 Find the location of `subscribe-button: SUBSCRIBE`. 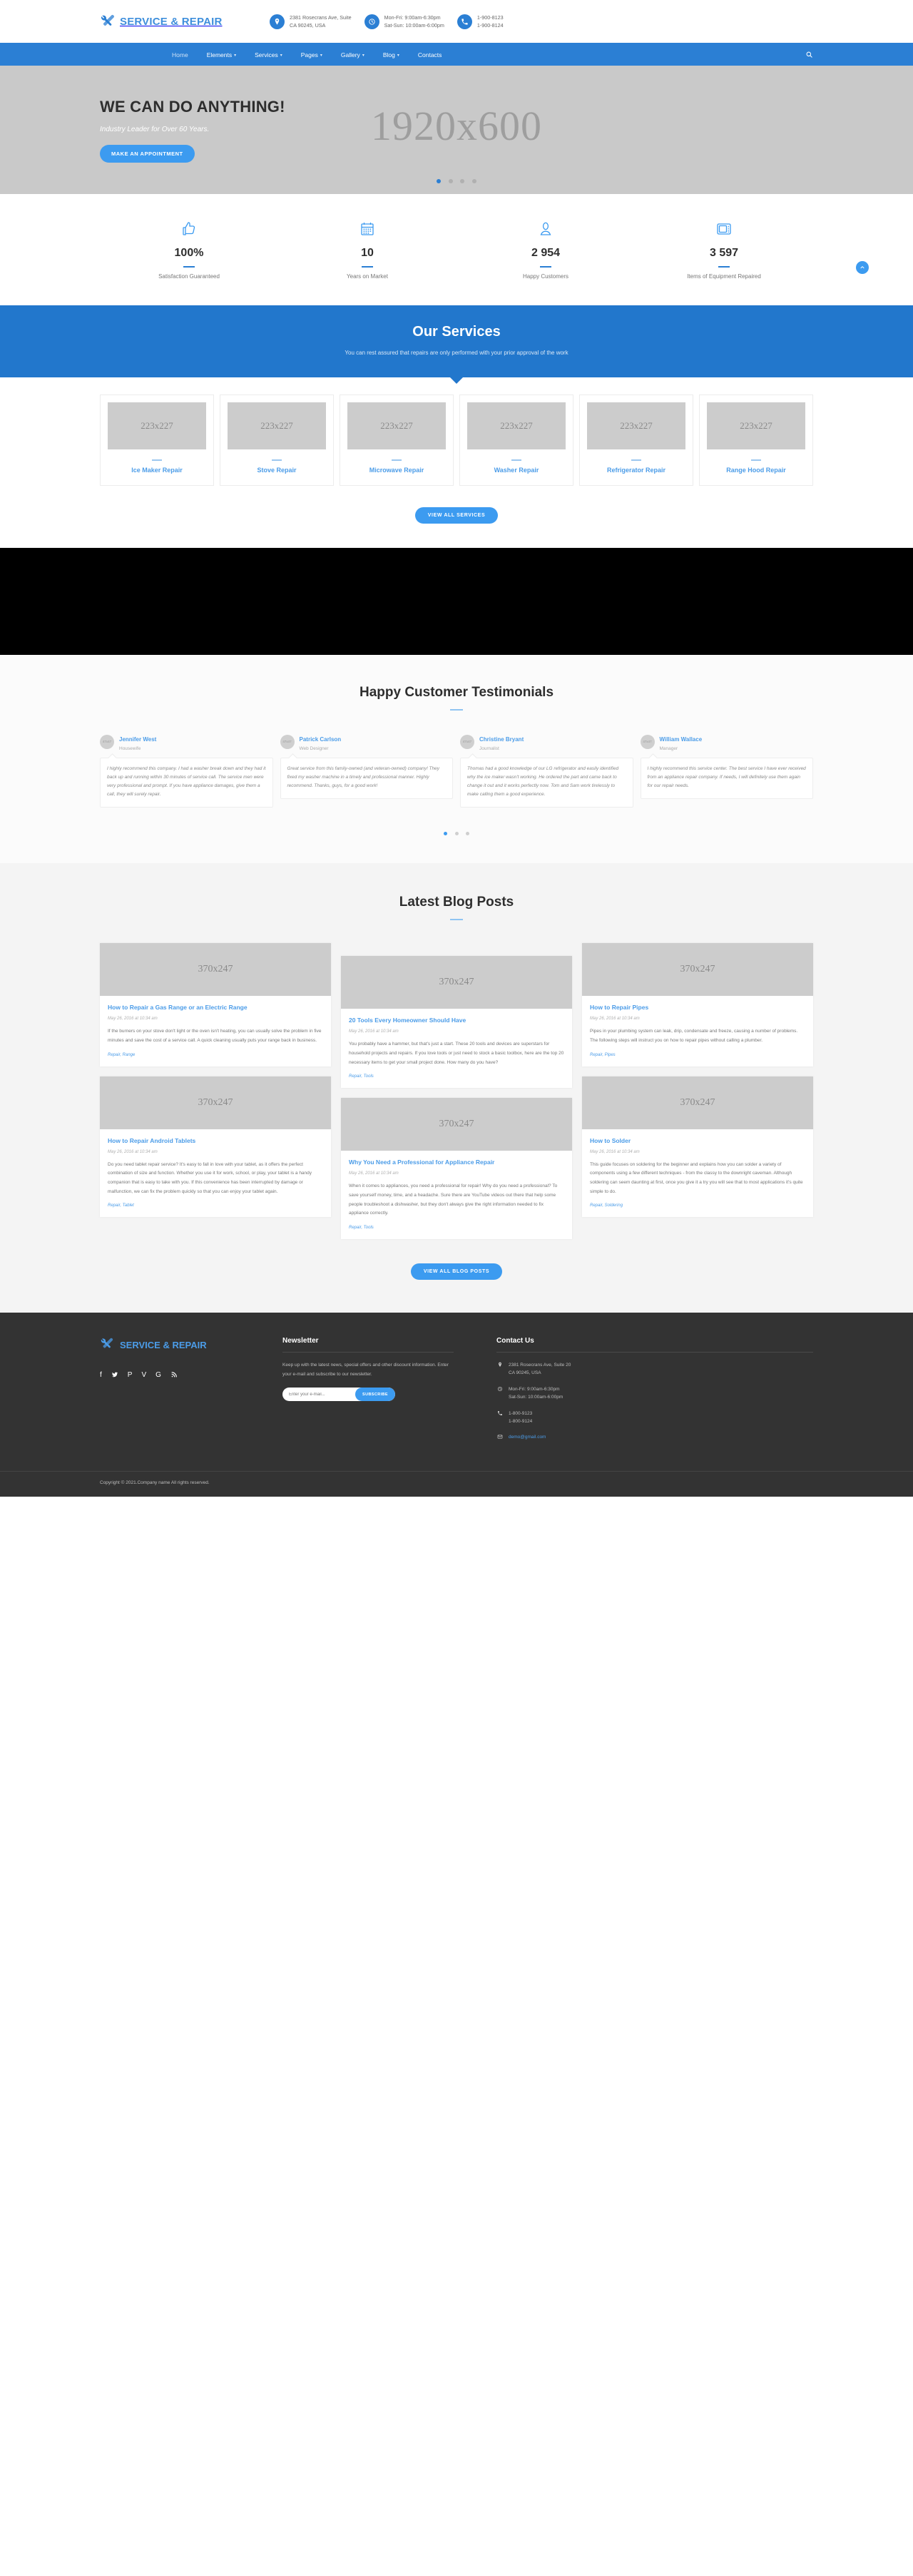

subscribe-button: SUBSCRIBE is located at coordinates (375, 1395).